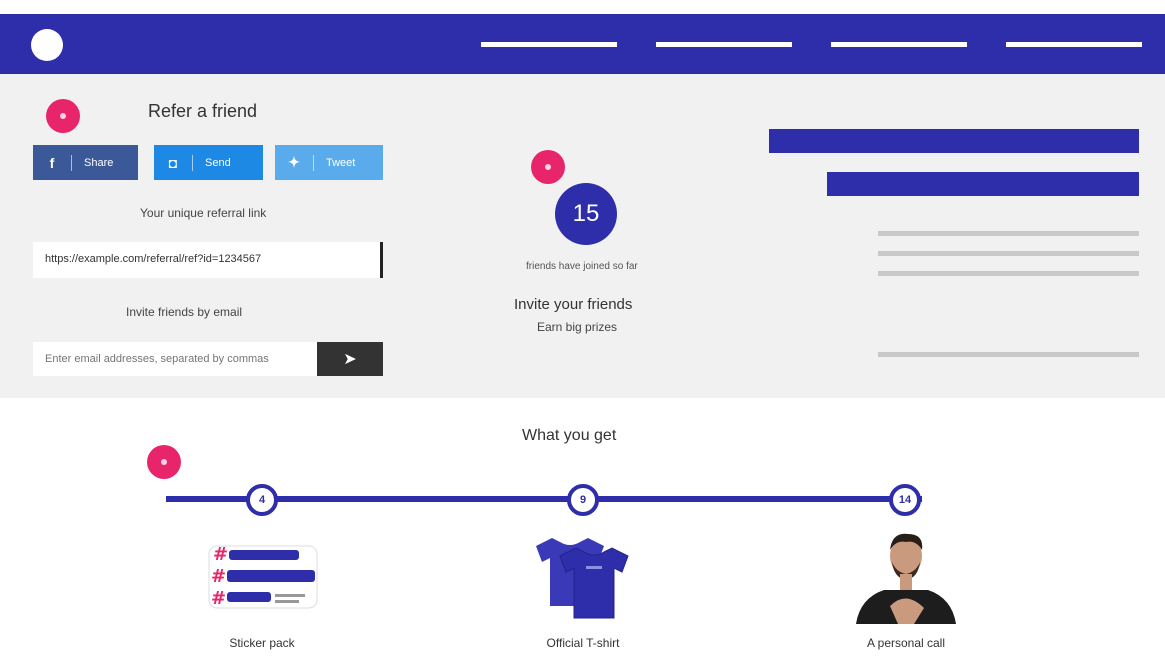  I want to click on personal-call-image, so click(906, 578).